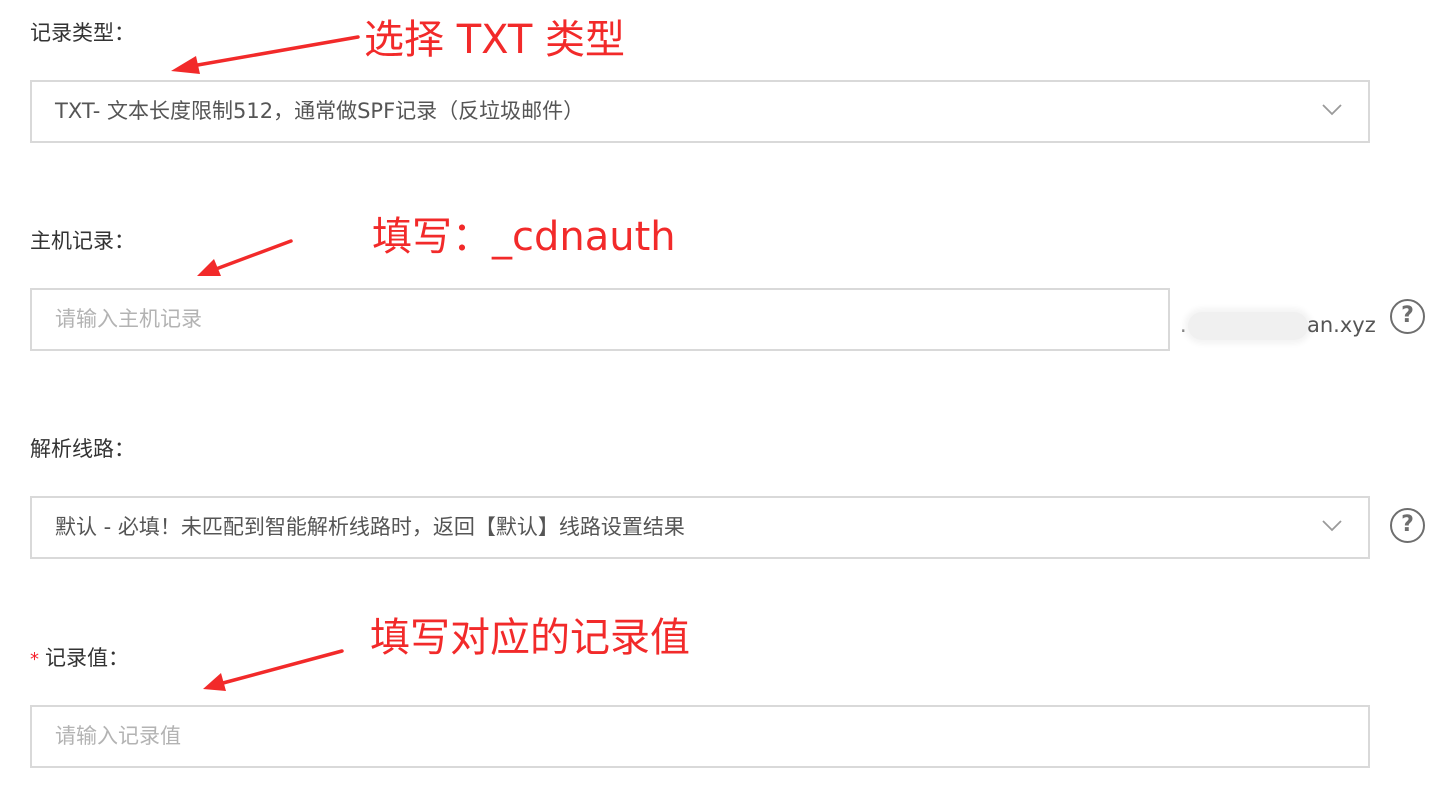 This screenshot has width=1456, height=799. Describe the element at coordinates (530, 638) in the screenshot. I see `annotation-value-note: 填写对应的记录值` at that location.